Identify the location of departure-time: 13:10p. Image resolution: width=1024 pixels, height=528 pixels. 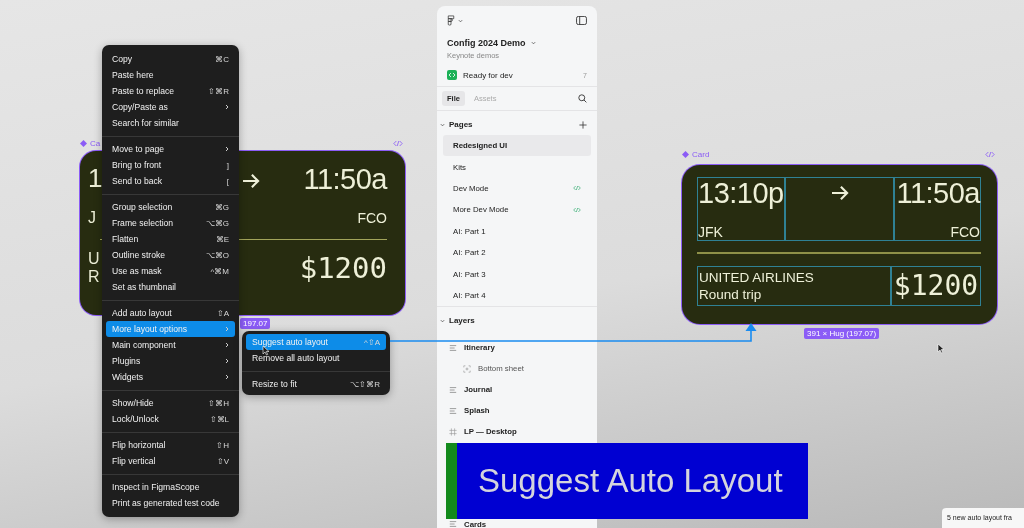
(741, 193).